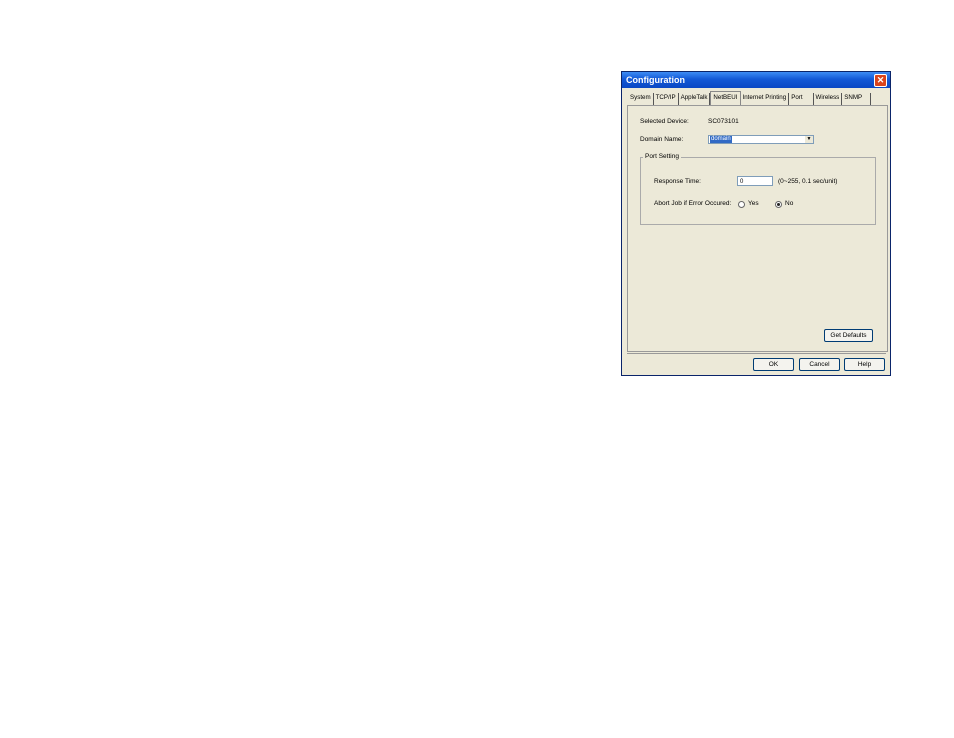  What do you see at coordinates (677, 181) in the screenshot?
I see `response-time-label: Response Time:` at bounding box center [677, 181].